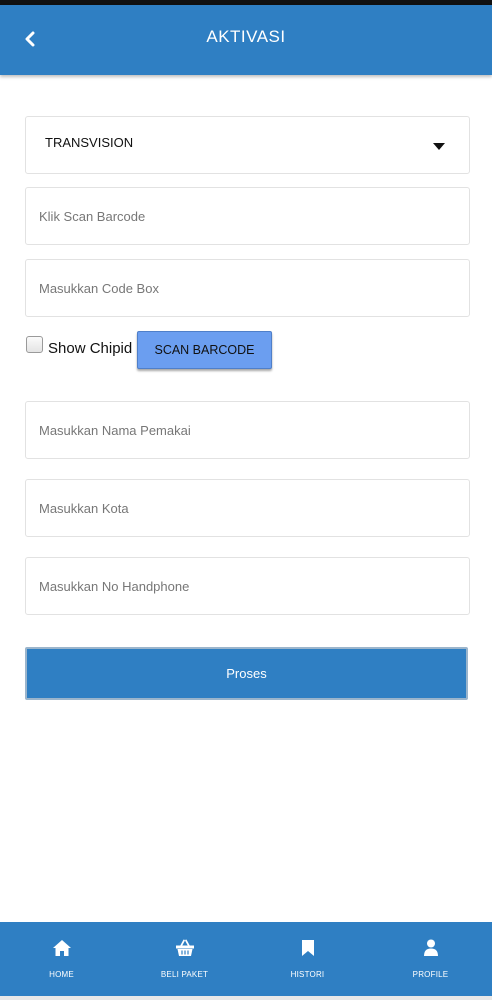 This screenshot has width=492, height=1000. Describe the element at coordinates (431, 948) in the screenshot. I see `user-icon` at that location.